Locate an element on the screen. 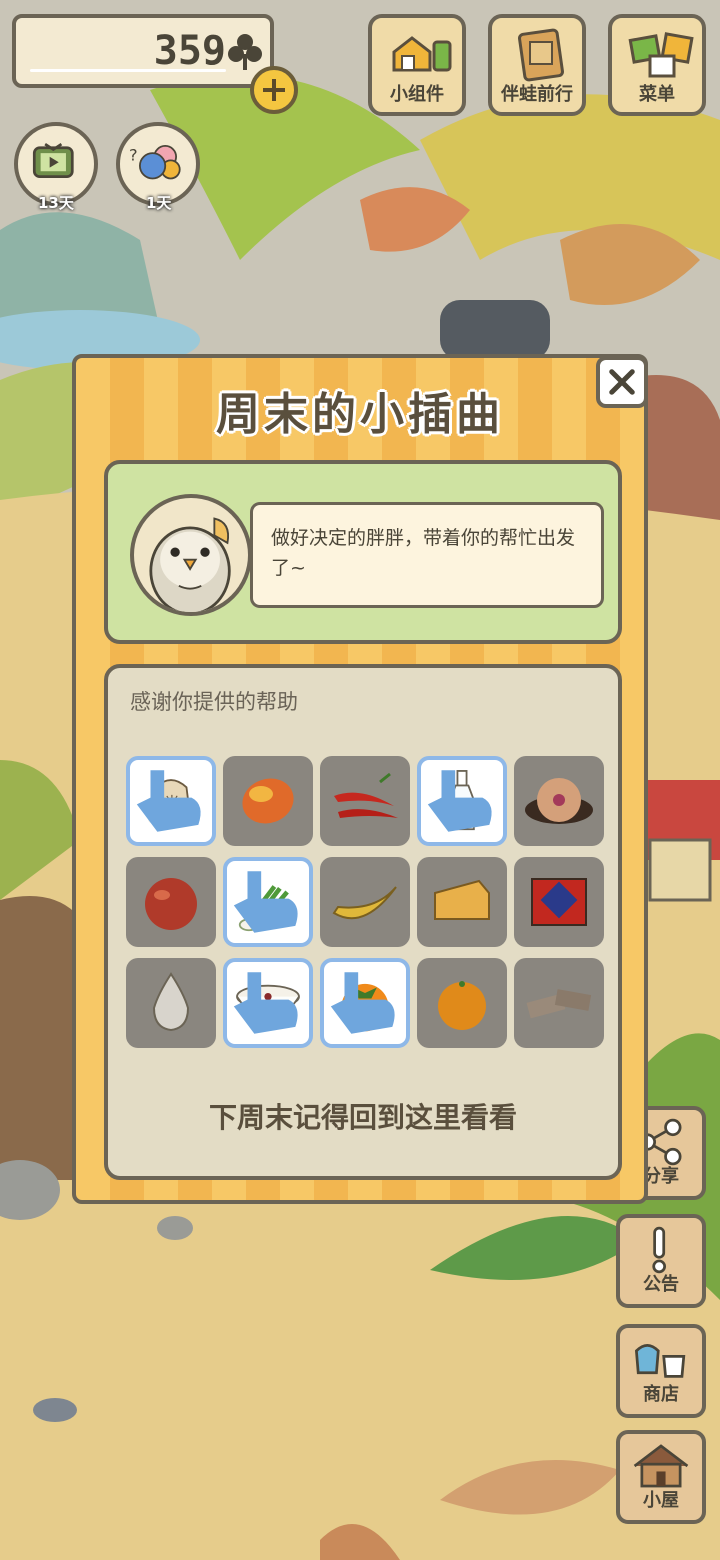  garlic-icon is located at coordinates (171, 1002).